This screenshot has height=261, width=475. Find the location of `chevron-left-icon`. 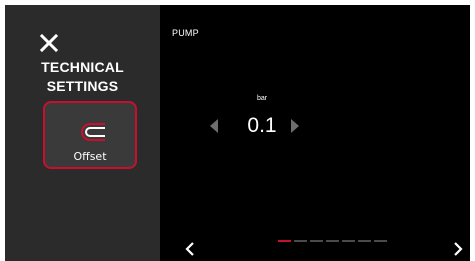

chevron-left-icon is located at coordinates (190, 249).